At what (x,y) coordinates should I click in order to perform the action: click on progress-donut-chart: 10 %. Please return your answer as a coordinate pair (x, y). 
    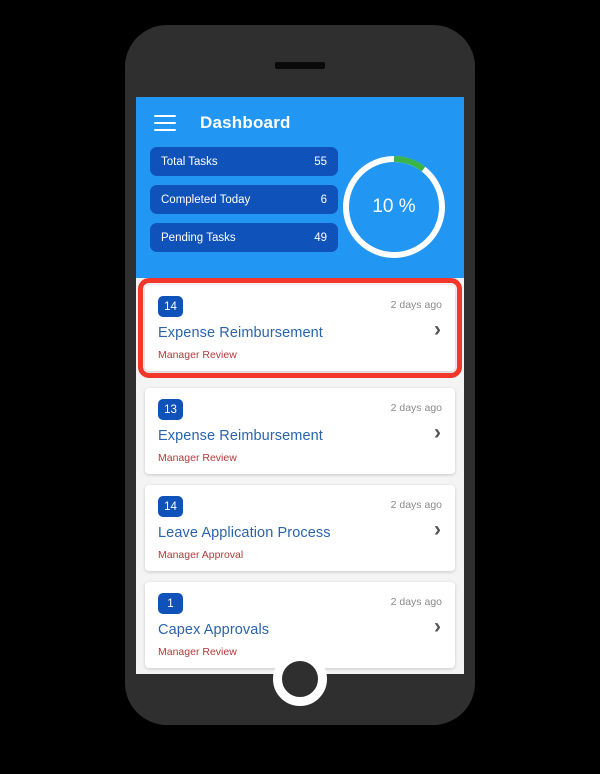
    Looking at the image, I should click on (394, 207).